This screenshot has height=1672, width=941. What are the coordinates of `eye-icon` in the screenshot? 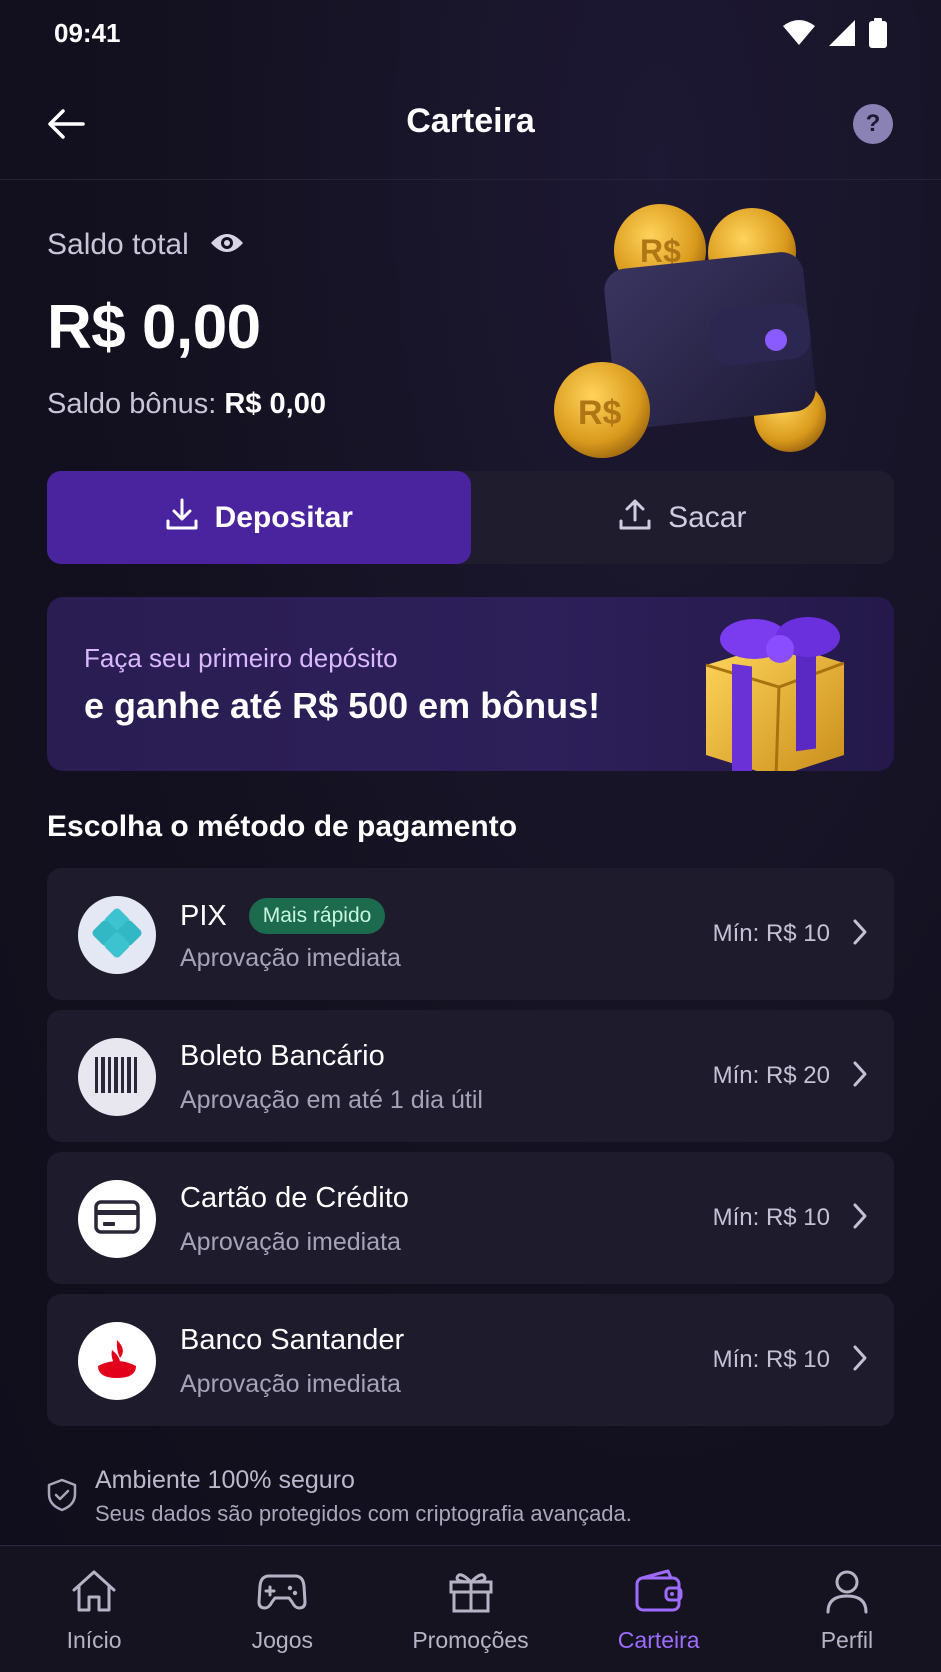 It's located at (227, 245).